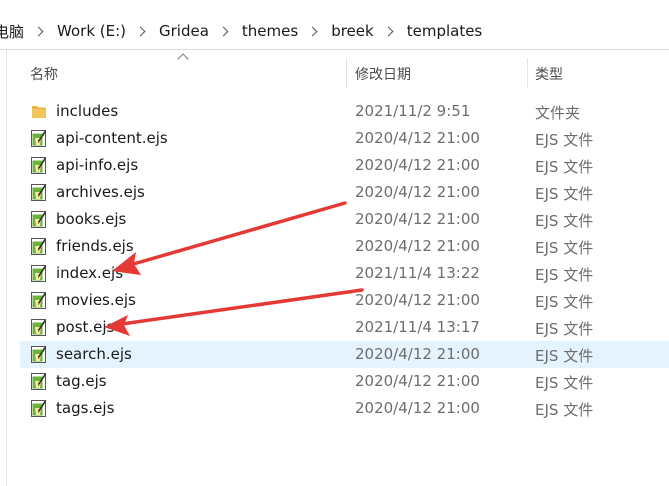  I want to click on breadcrumb-item-this-pc: 电脑, so click(12, 31).